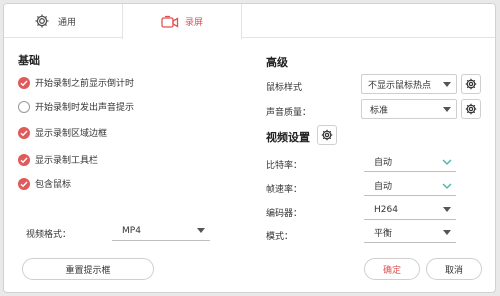 Image resolution: width=500 pixels, height=296 pixels. Describe the element at coordinates (67, 22) in the screenshot. I see `tab-general-label: 通用` at that location.